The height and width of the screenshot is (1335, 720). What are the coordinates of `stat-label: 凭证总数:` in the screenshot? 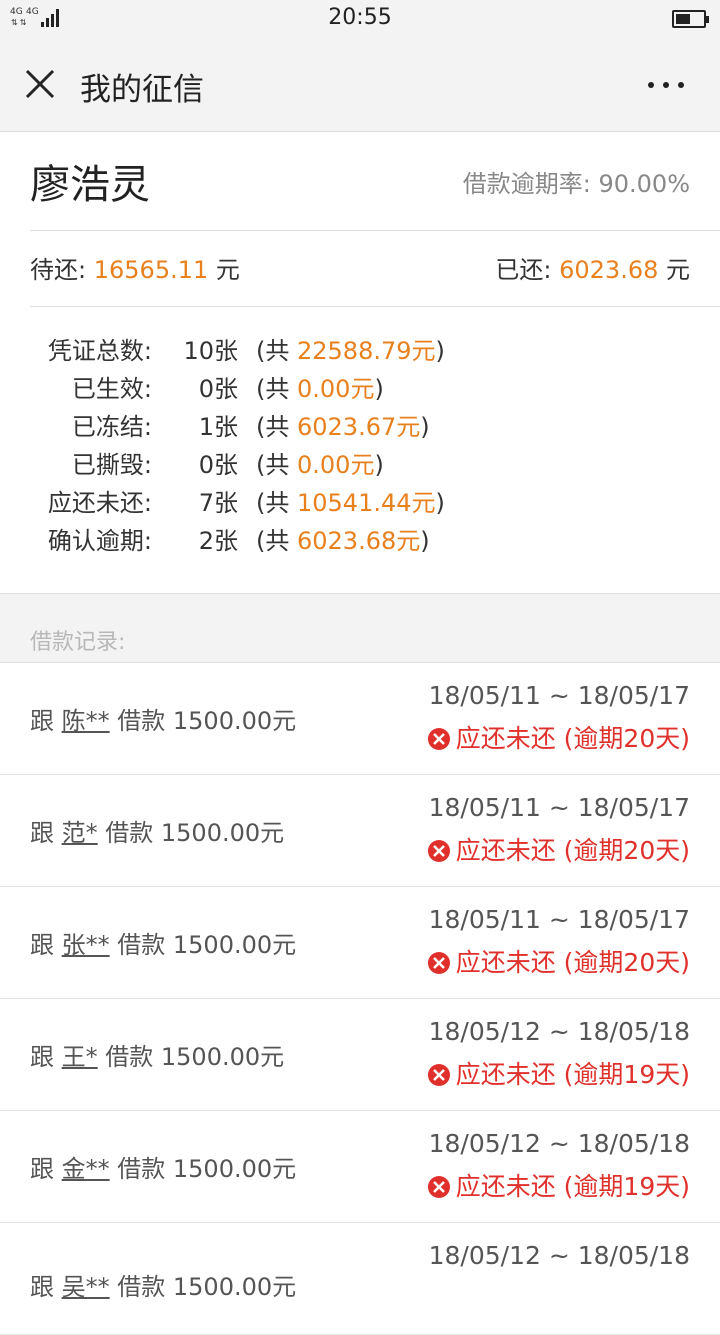 It's located at (99, 351).